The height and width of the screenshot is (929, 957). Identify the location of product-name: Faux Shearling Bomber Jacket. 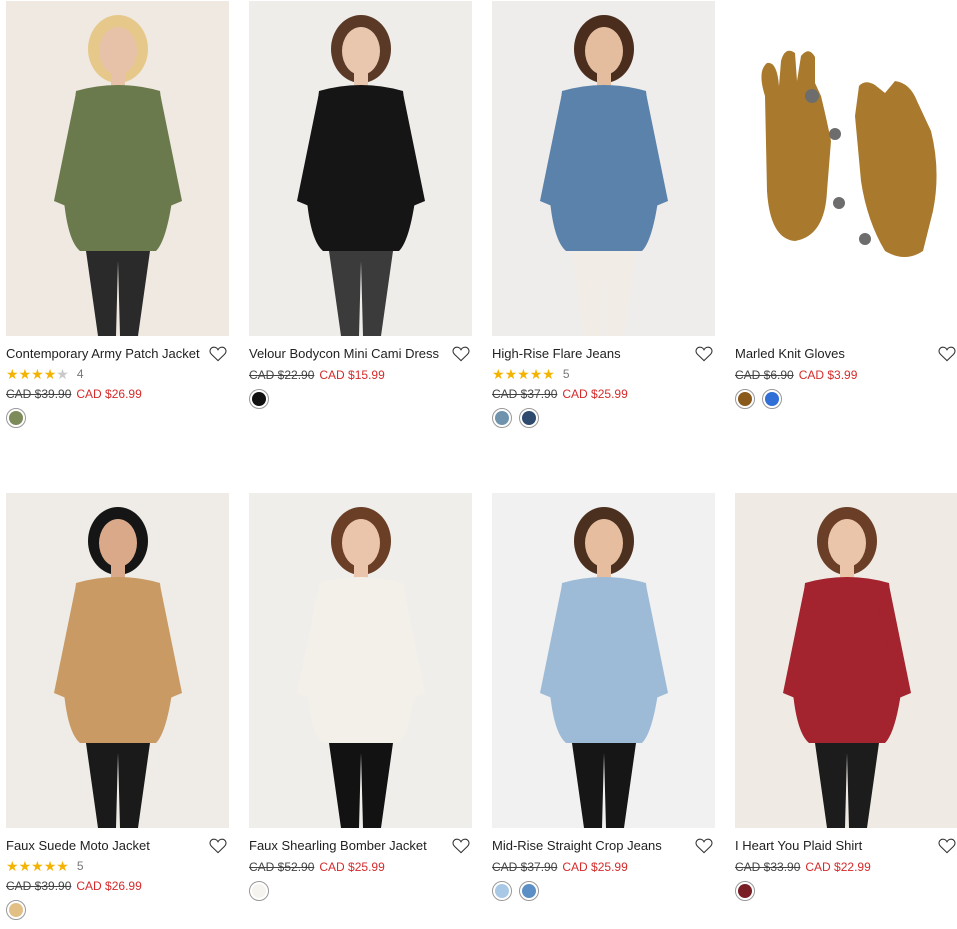
(347, 845).